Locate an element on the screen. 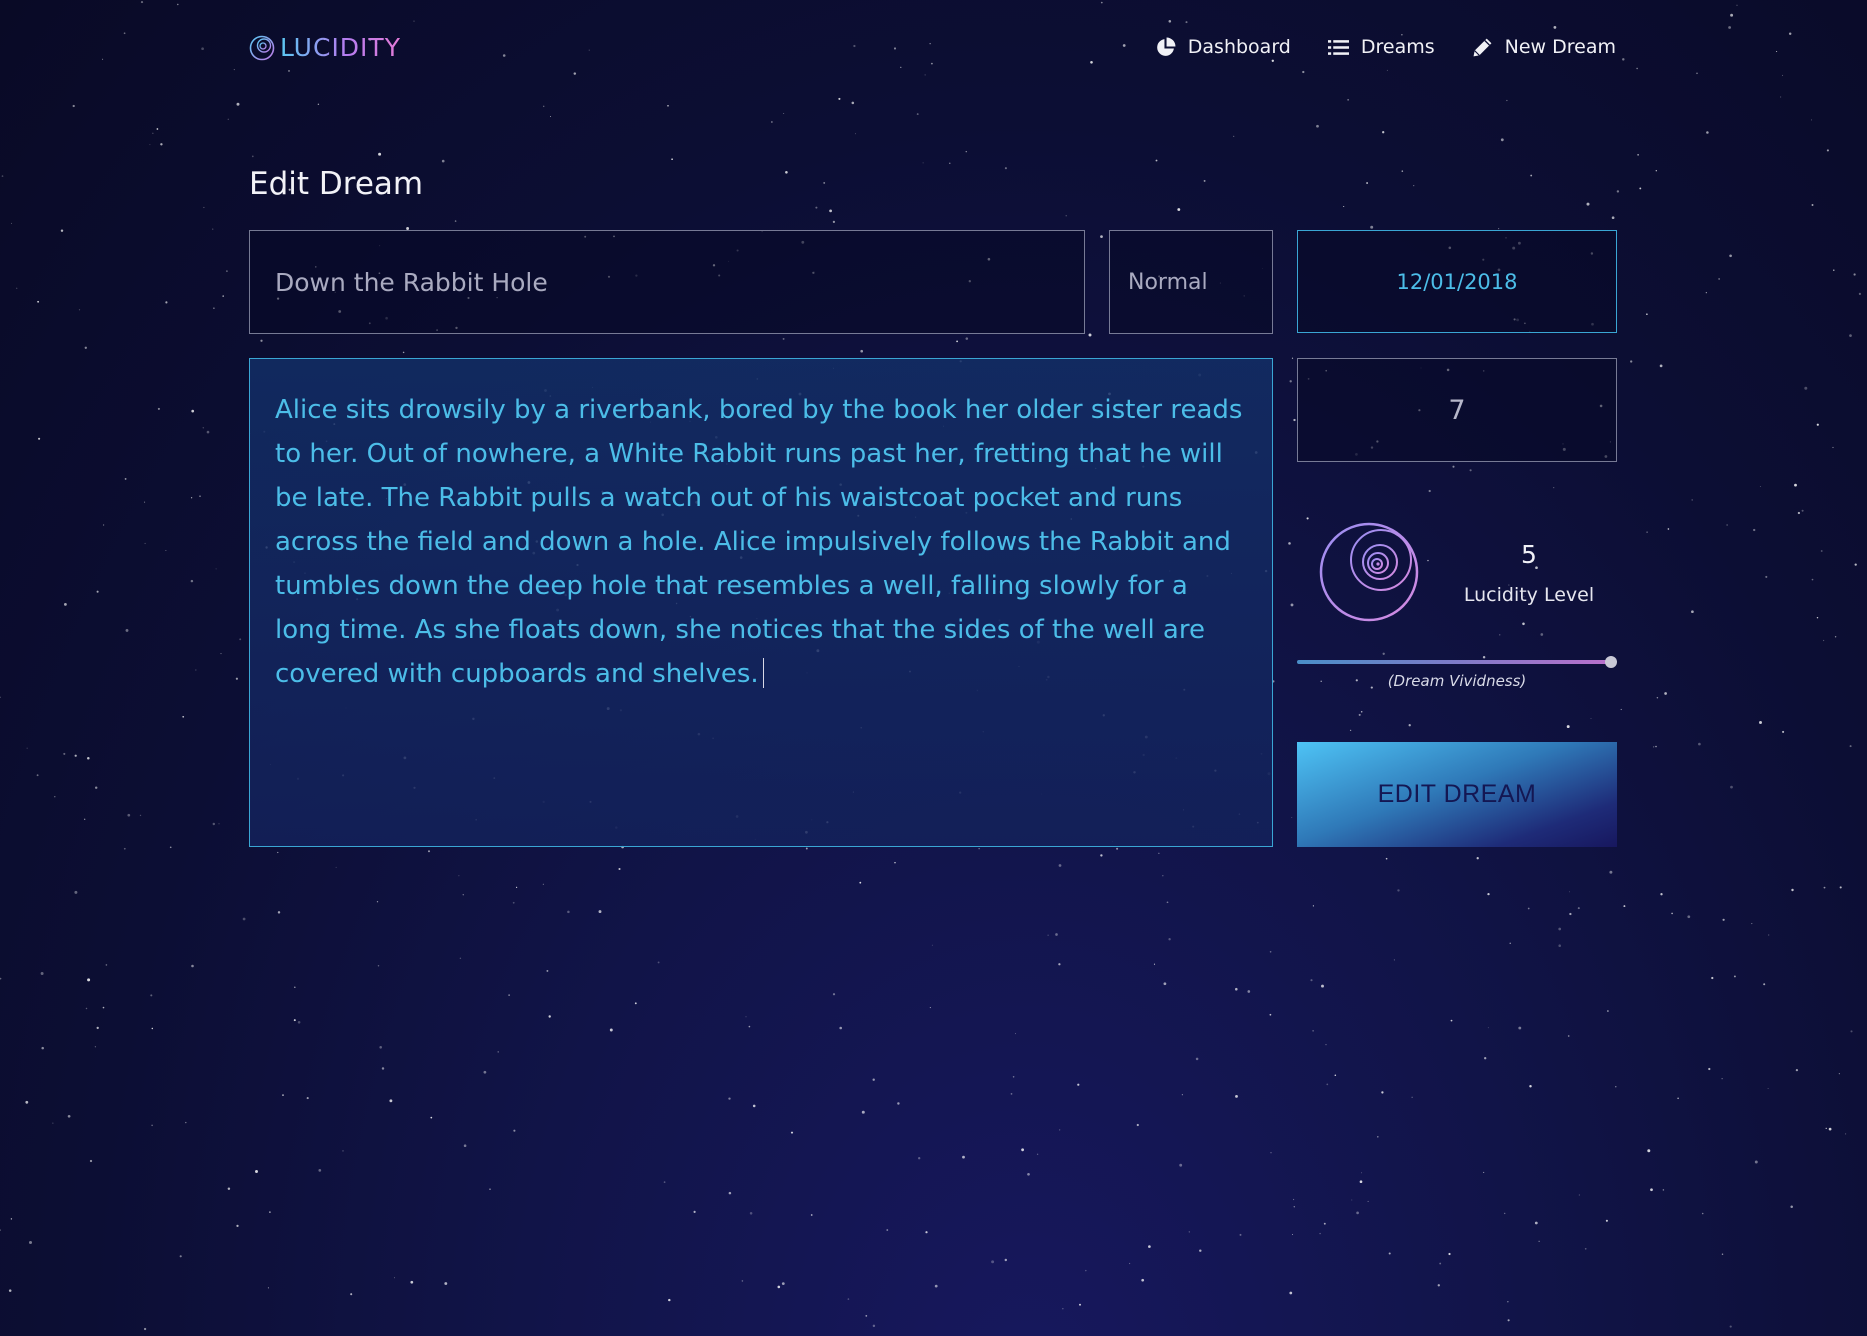  edit-dream-button: EDIT DREAM is located at coordinates (1457, 794).